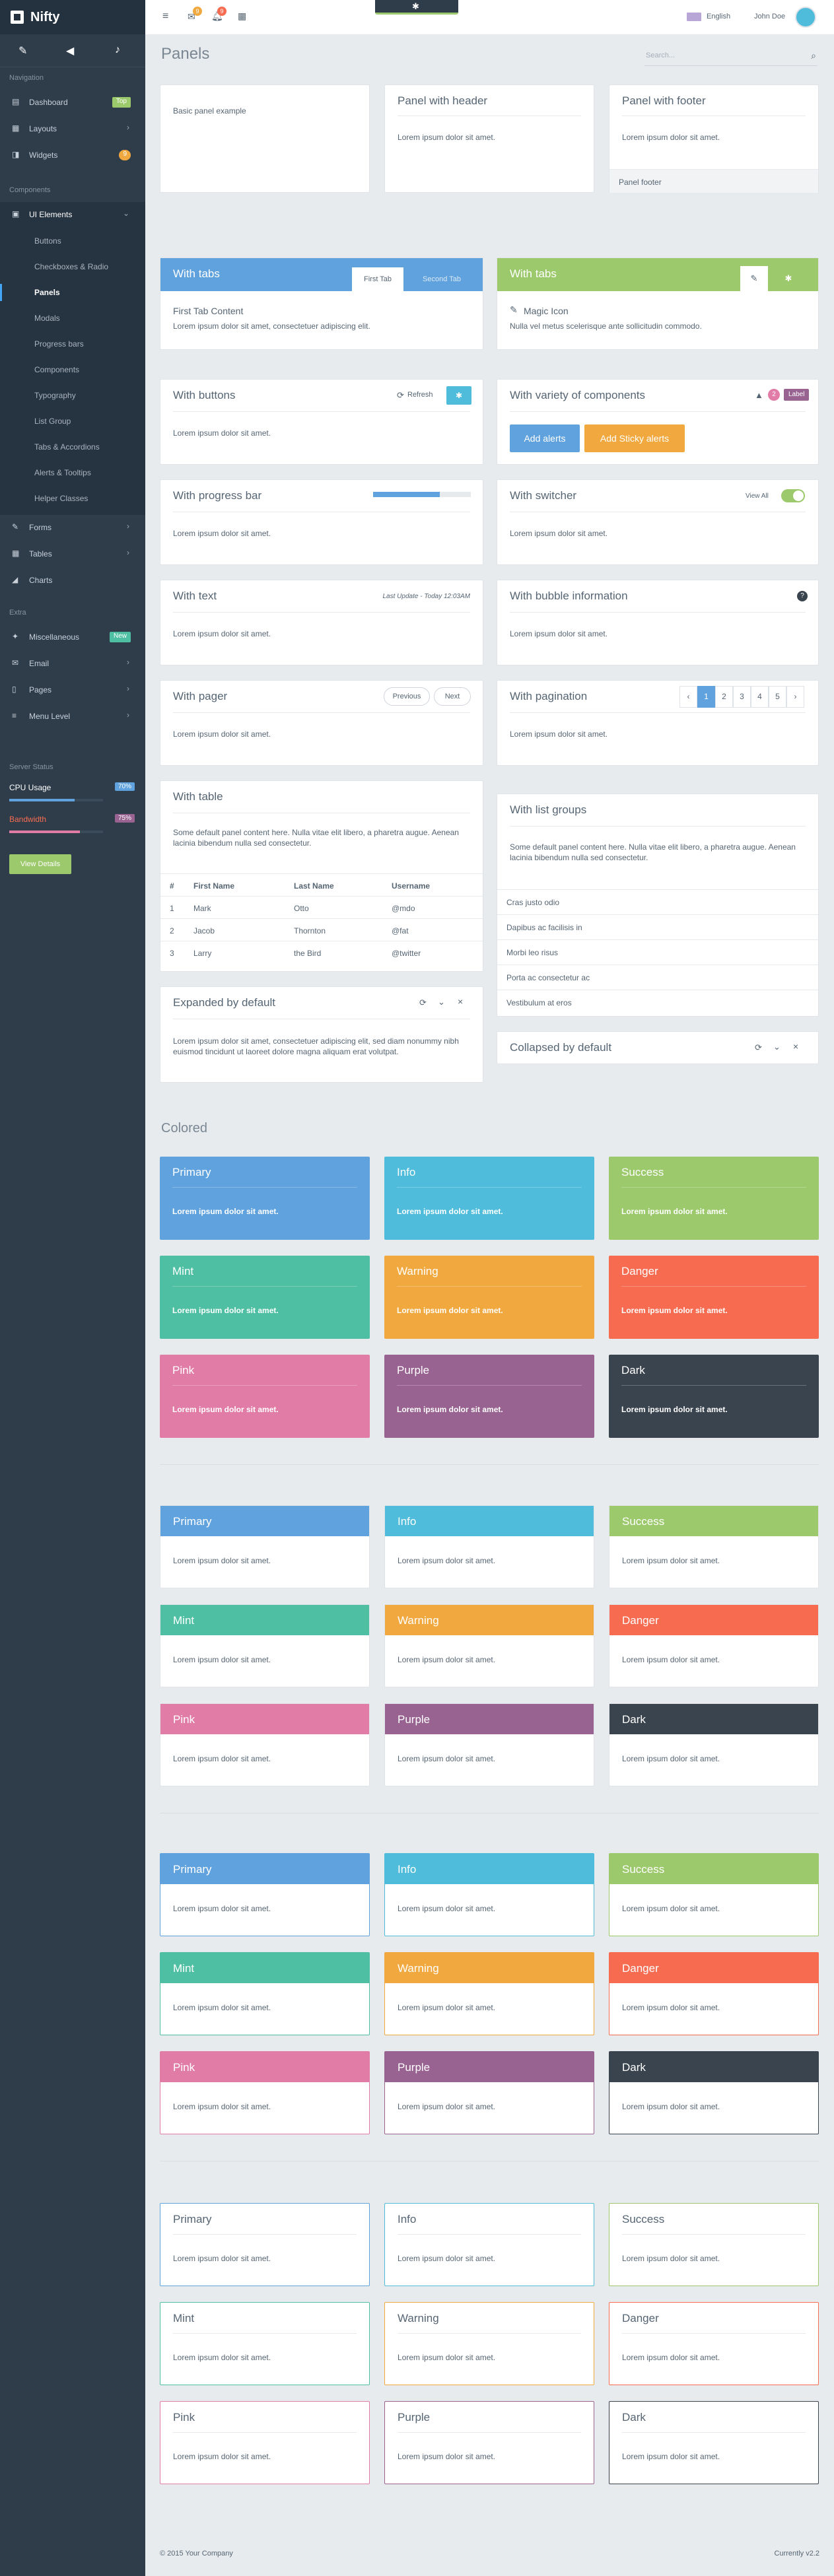 The height and width of the screenshot is (2576, 834). What do you see at coordinates (769, 17) in the screenshot?
I see `user-name: John Doe` at bounding box center [769, 17].